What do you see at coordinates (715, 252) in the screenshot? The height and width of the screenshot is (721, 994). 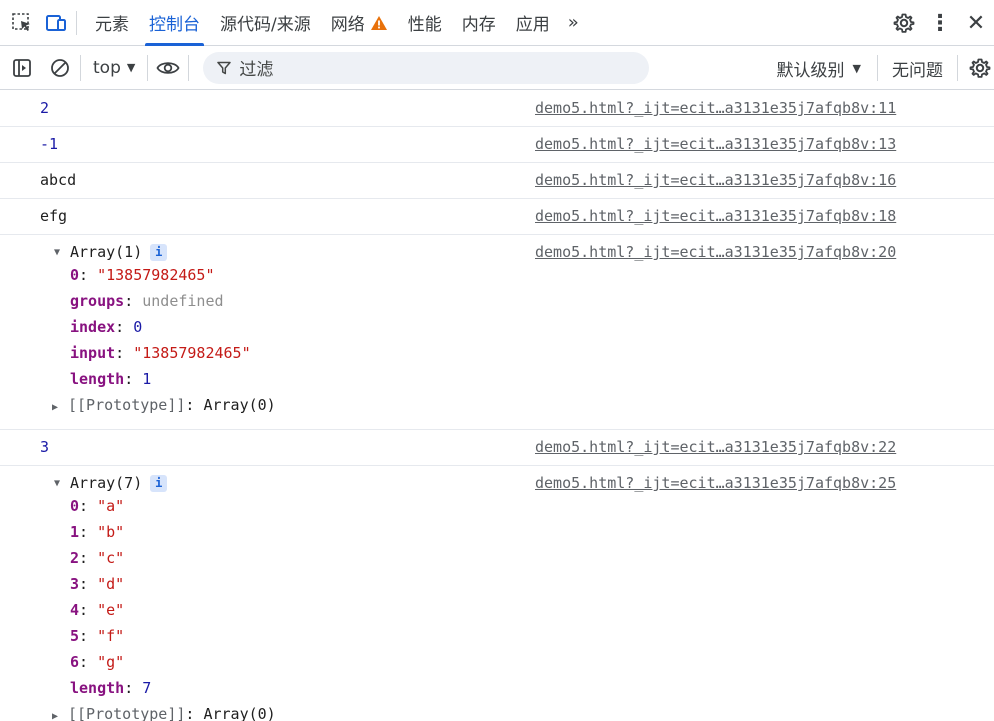 I see `source-link: demo5.html?_ijt=ecit…a3131e35j7afqb8v:20` at bounding box center [715, 252].